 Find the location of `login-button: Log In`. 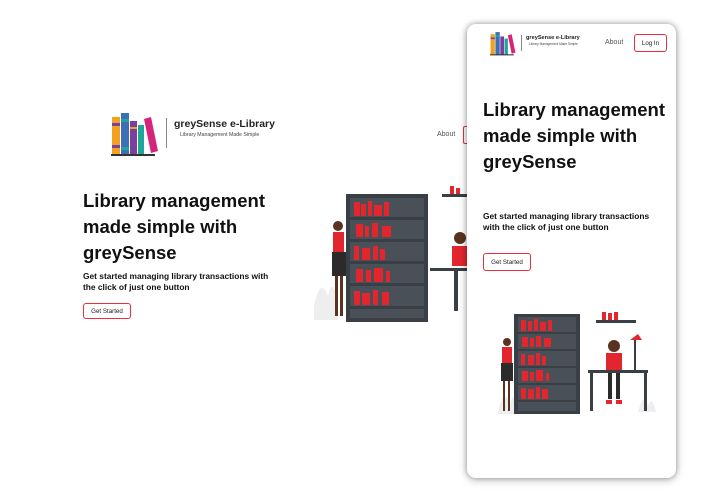

login-button: Log In is located at coordinates (650, 43).